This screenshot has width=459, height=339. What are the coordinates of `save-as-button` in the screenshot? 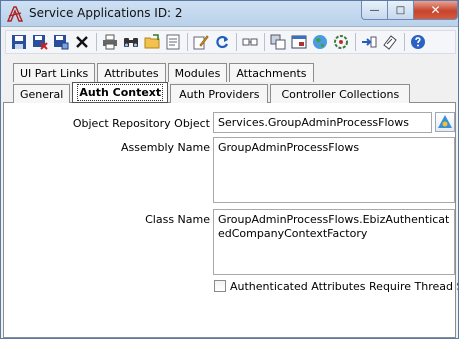 It's located at (61, 42).